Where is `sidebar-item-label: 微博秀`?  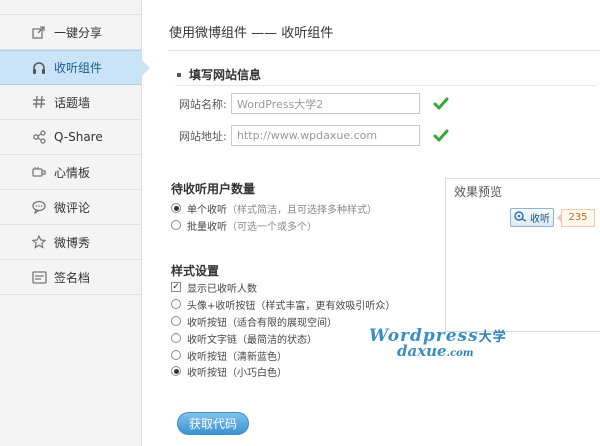
sidebar-item-label: 微博秀 is located at coordinates (72, 242).